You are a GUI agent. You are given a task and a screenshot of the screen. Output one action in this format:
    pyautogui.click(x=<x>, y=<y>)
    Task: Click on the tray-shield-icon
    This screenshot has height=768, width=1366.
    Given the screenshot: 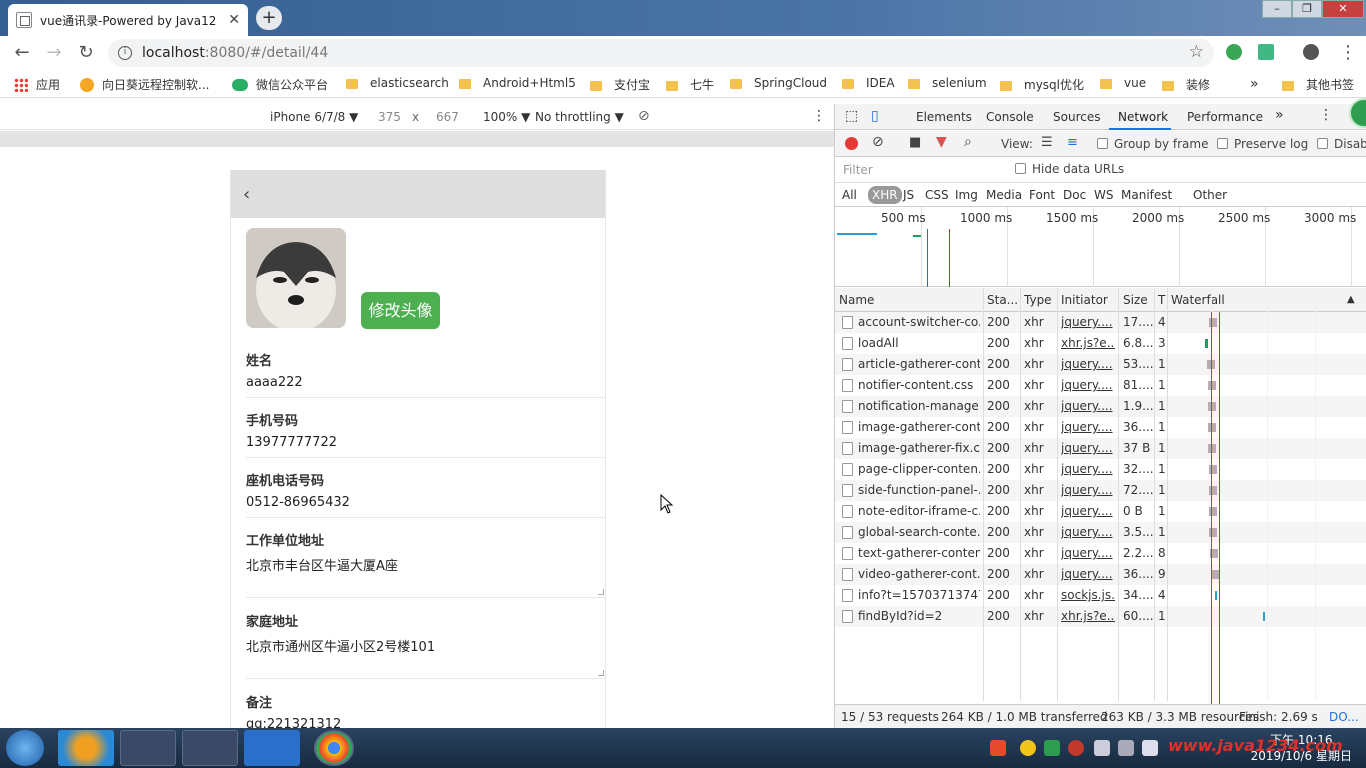 What is the action you would take?
    pyautogui.click(x=1052, y=748)
    